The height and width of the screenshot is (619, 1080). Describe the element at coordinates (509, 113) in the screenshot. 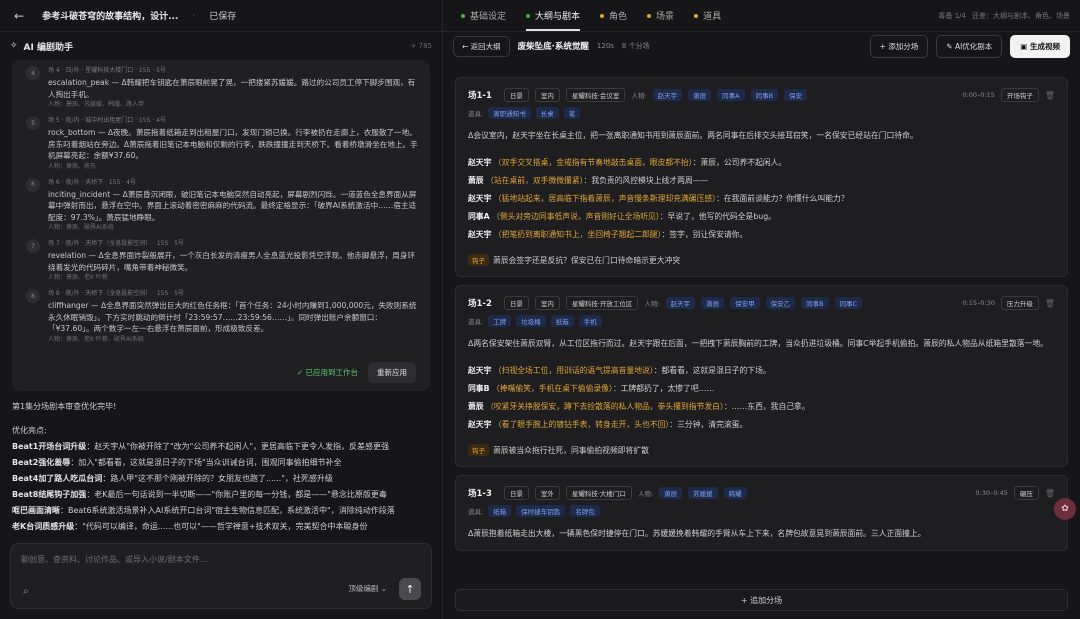

I see `prop-chip: 离职通知书` at that location.